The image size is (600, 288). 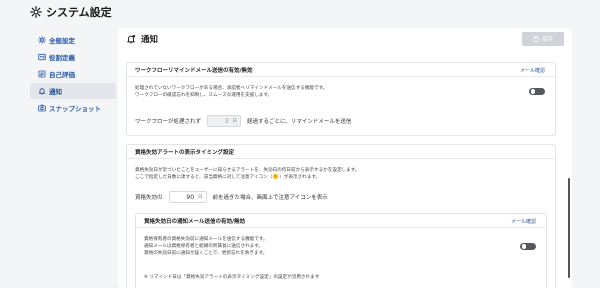 What do you see at coordinates (79, 12) in the screenshot?
I see `app-title: システム設定` at bounding box center [79, 12].